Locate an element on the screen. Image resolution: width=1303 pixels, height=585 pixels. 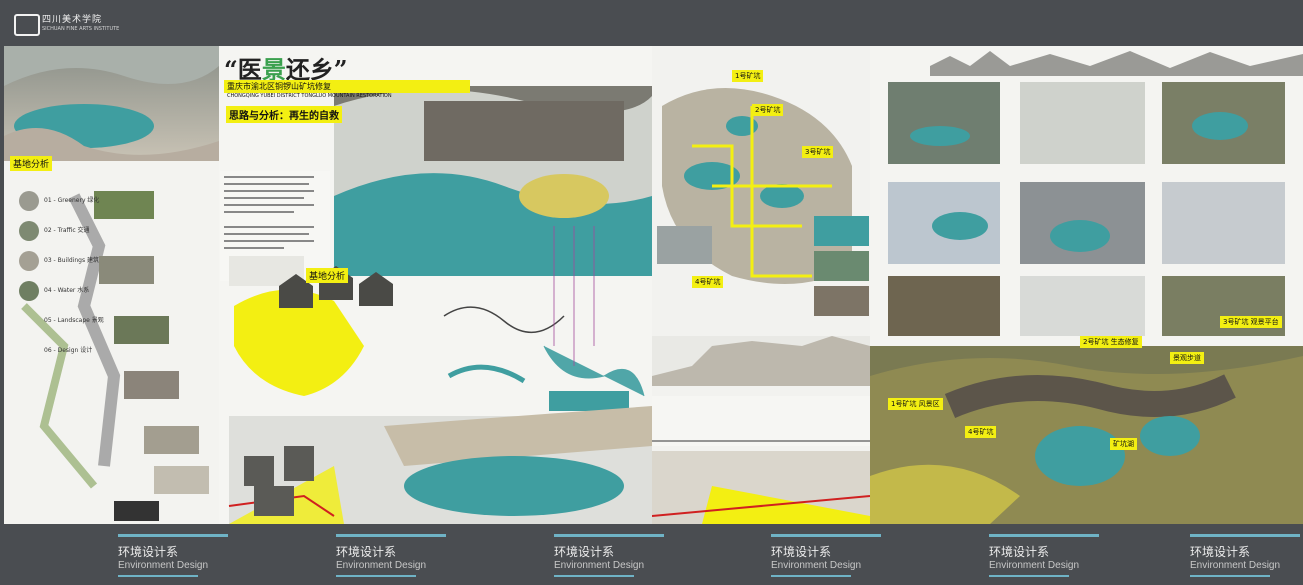
section-thinking-subtitle: 再生的自救 is located at coordinates (314, 116).